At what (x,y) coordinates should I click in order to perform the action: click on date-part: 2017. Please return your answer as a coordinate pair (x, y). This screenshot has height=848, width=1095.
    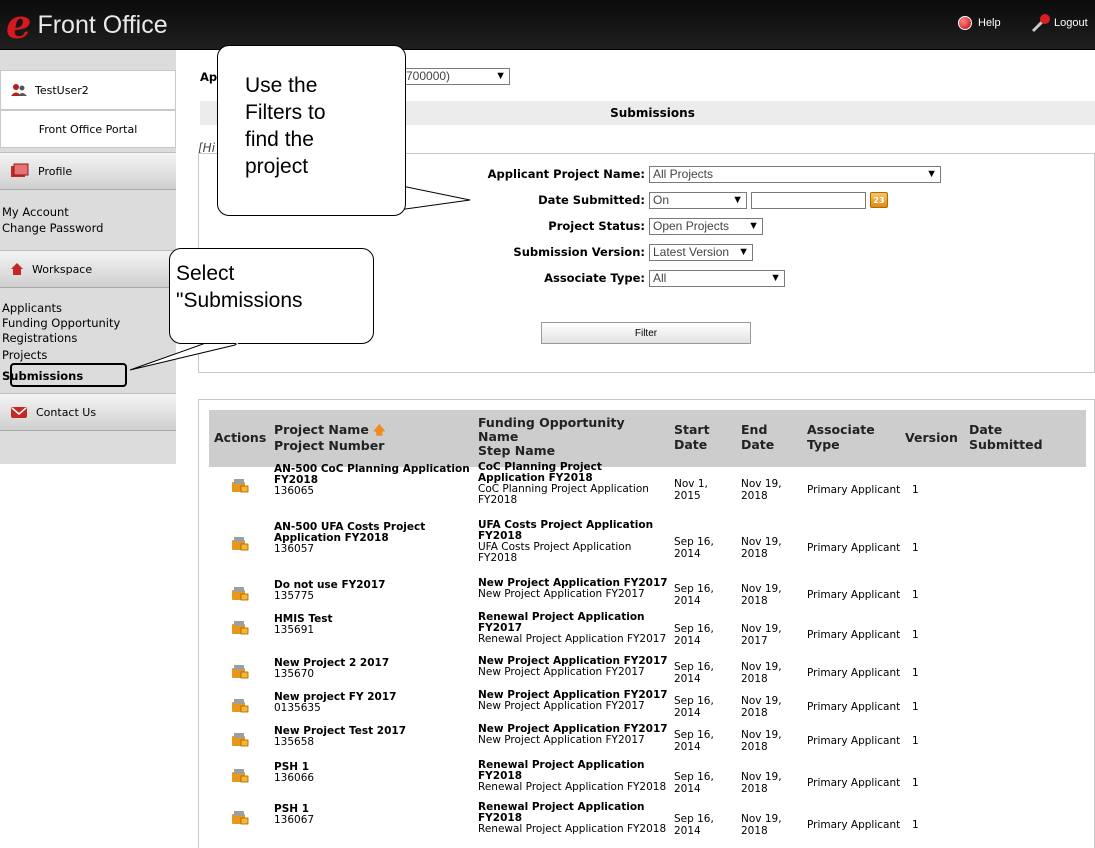
    Looking at the image, I should click on (754, 640).